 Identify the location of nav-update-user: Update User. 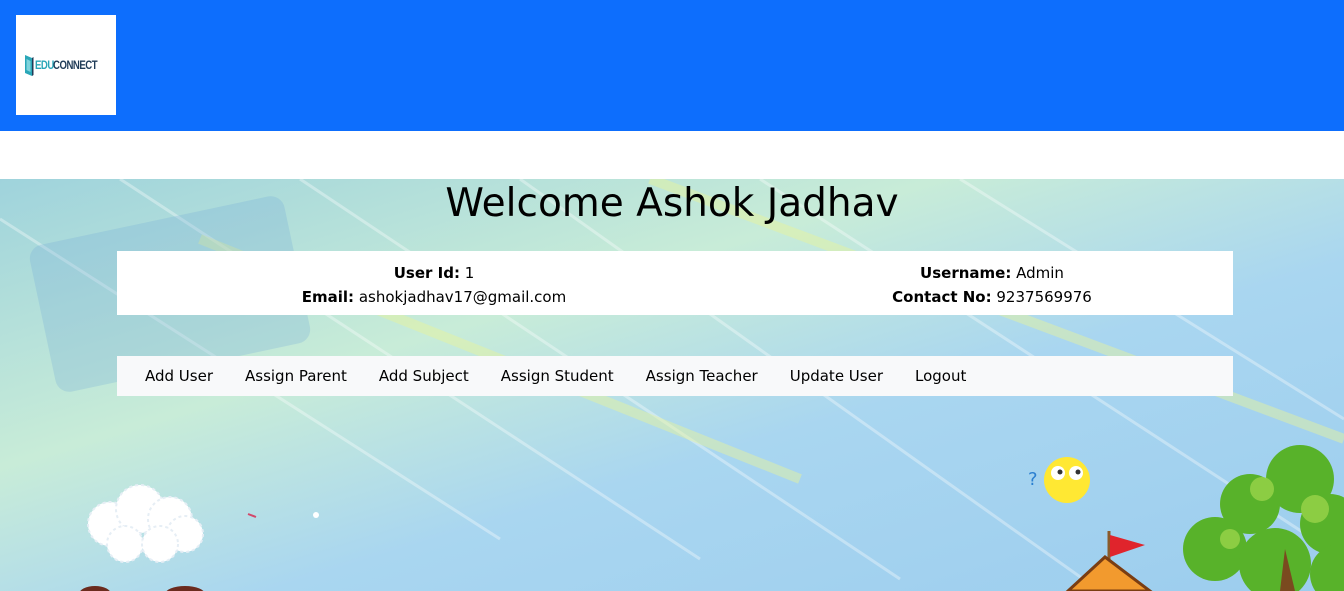
(836, 376).